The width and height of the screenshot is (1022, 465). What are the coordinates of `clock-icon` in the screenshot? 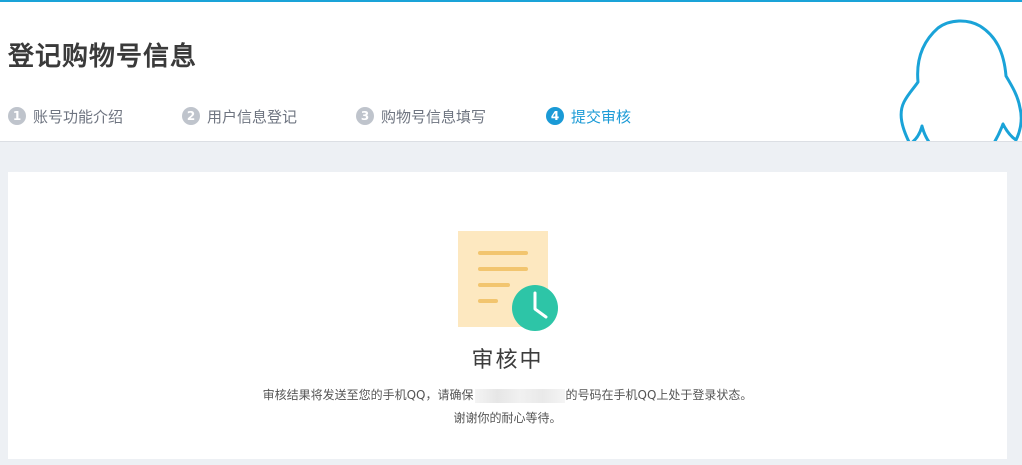 It's located at (535, 308).